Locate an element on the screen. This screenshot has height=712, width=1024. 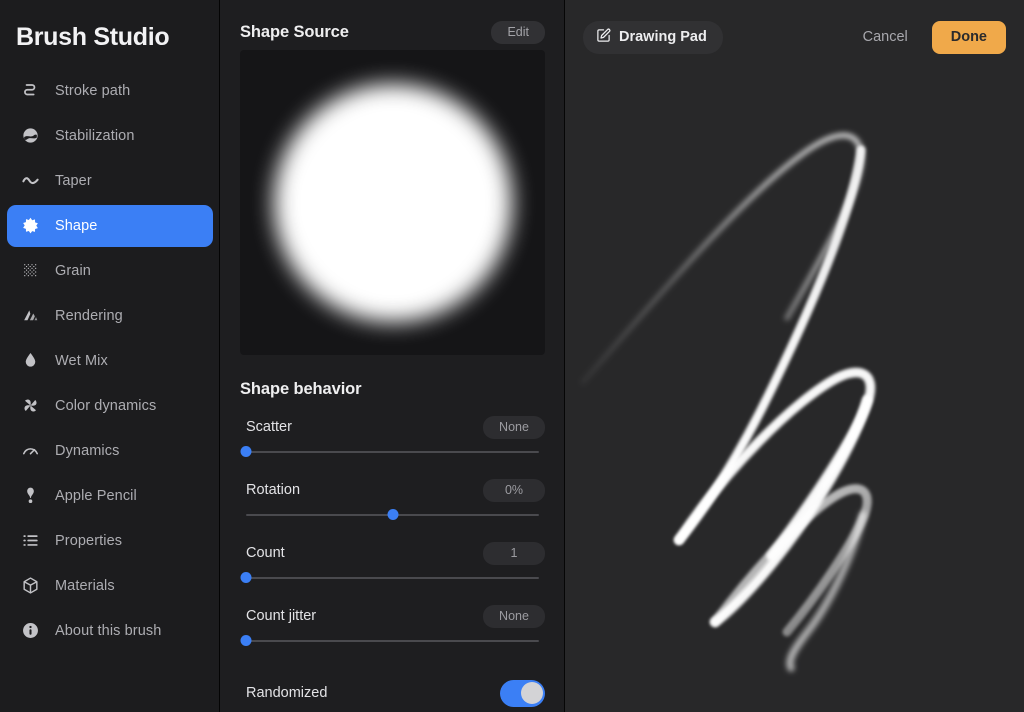
count-jitter-value: None is located at coordinates (514, 616).